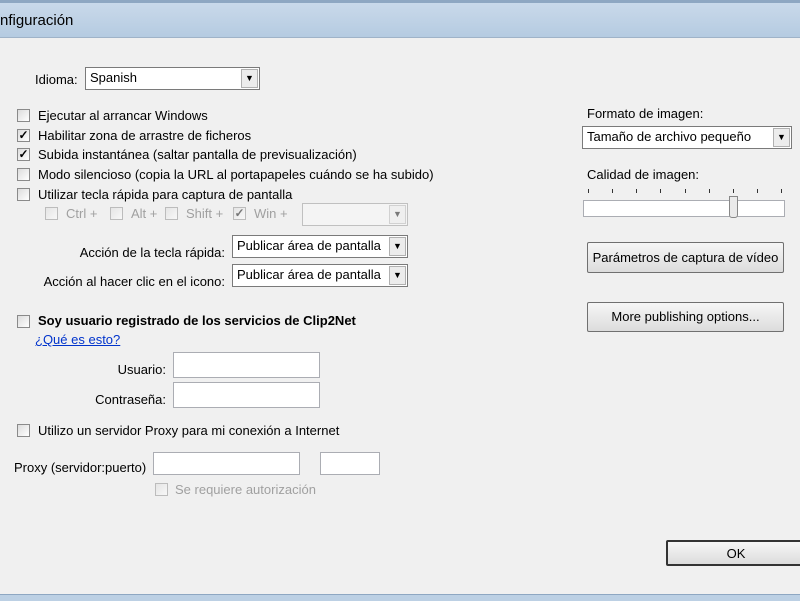 The image size is (800, 601). What do you see at coordinates (141, 369) in the screenshot?
I see `user-label: Usuario:` at bounding box center [141, 369].